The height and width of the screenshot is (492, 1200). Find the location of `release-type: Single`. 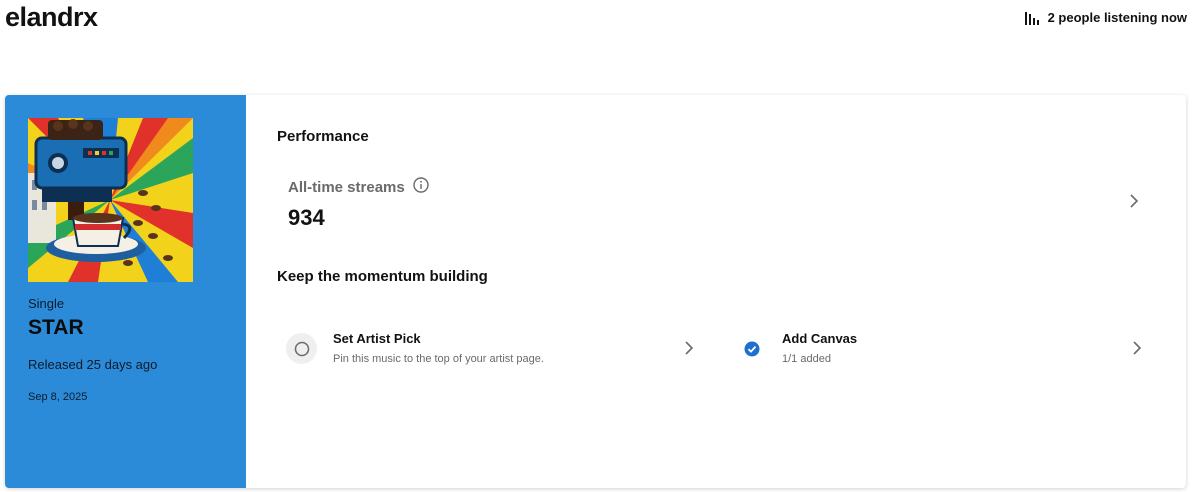

release-type: Single is located at coordinates (46, 303).